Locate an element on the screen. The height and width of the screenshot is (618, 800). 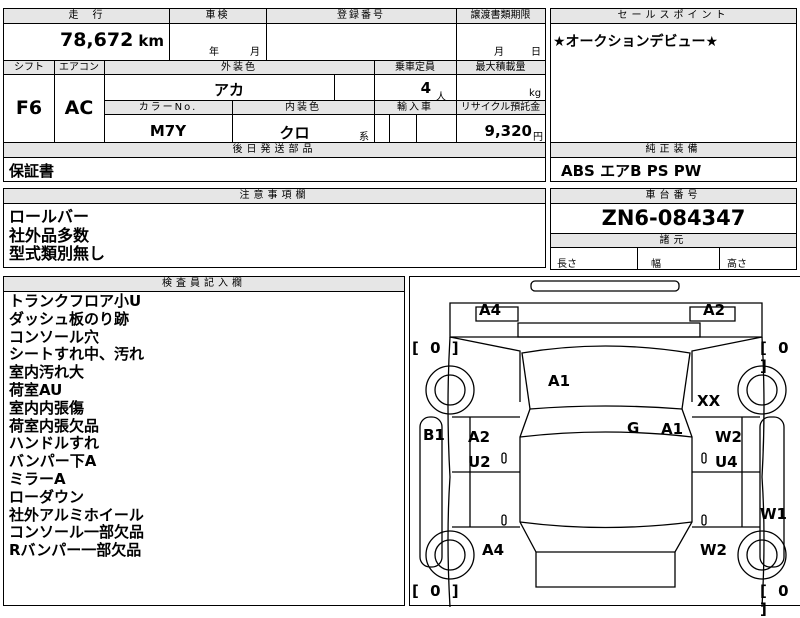
genuine-equipment-header: 純正装備 is located at coordinates (673, 150).